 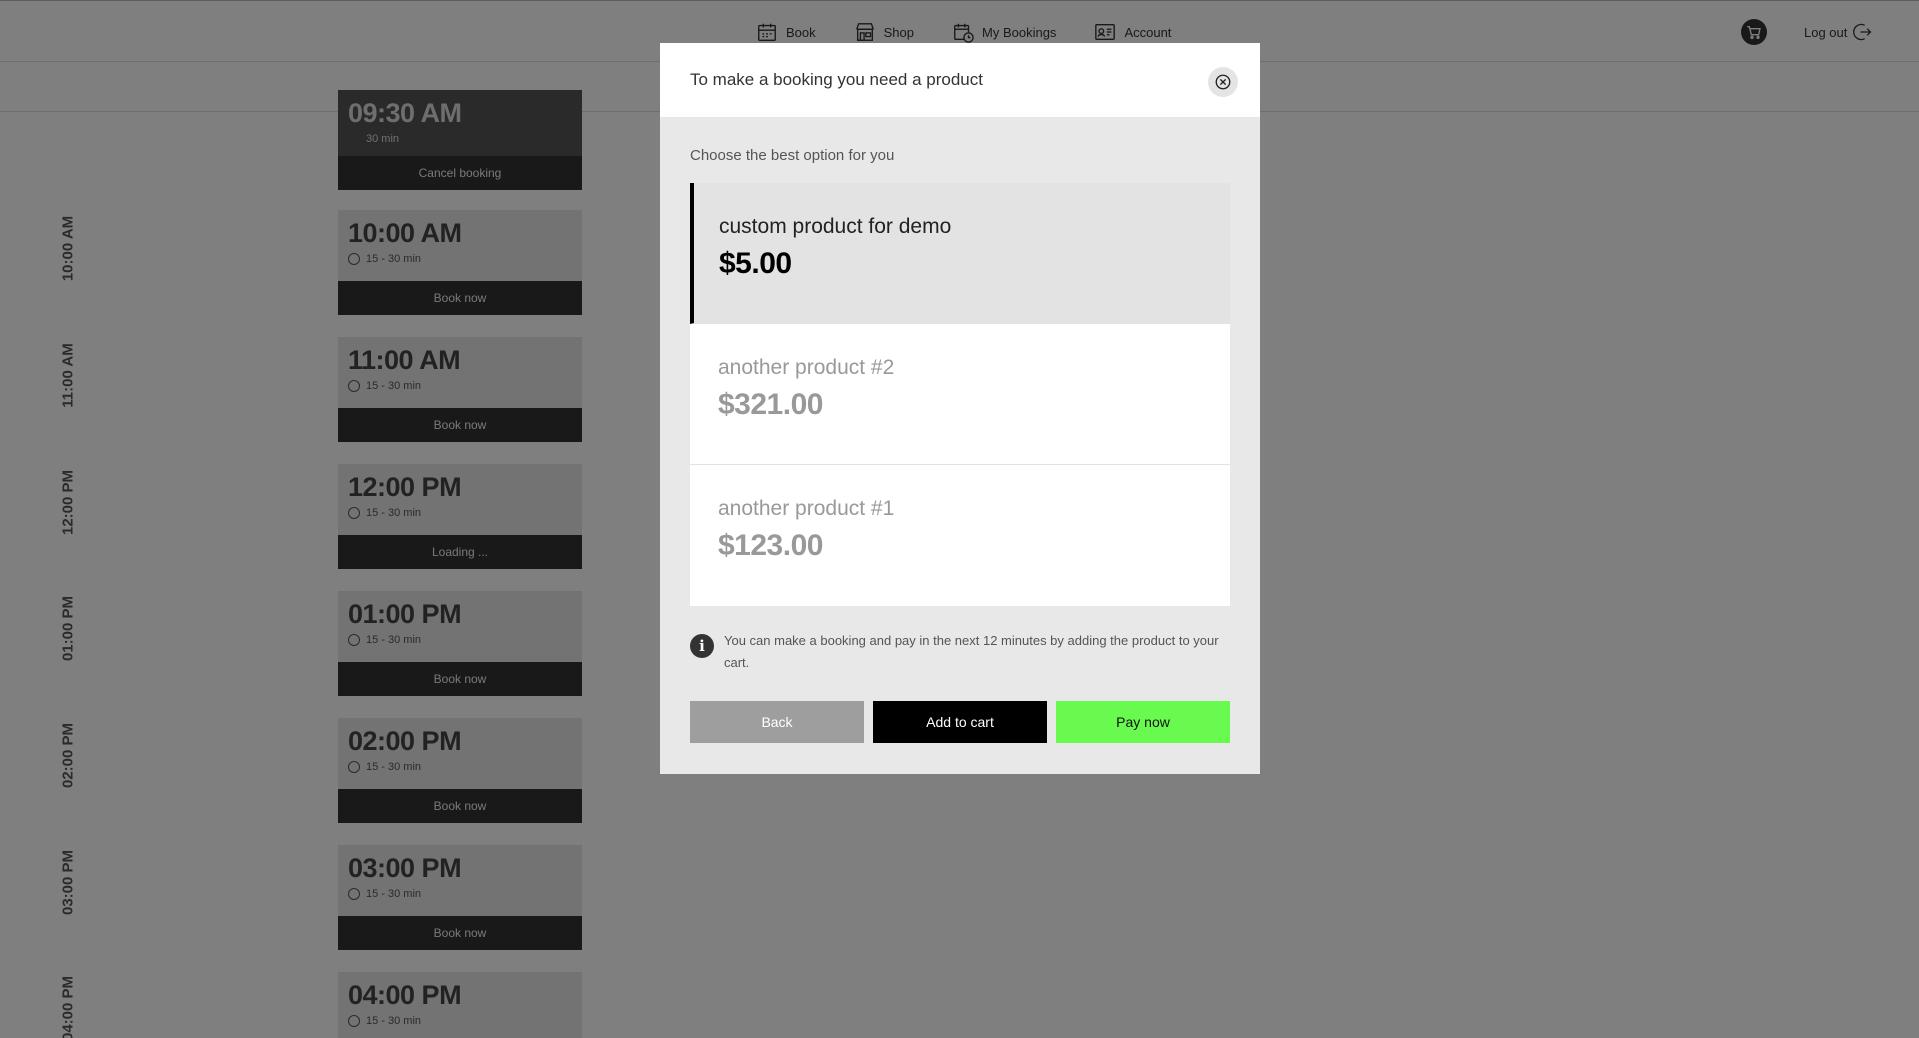 What do you see at coordinates (755, 263) in the screenshot?
I see `product-price: $5.00` at bounding box center [755, 263].